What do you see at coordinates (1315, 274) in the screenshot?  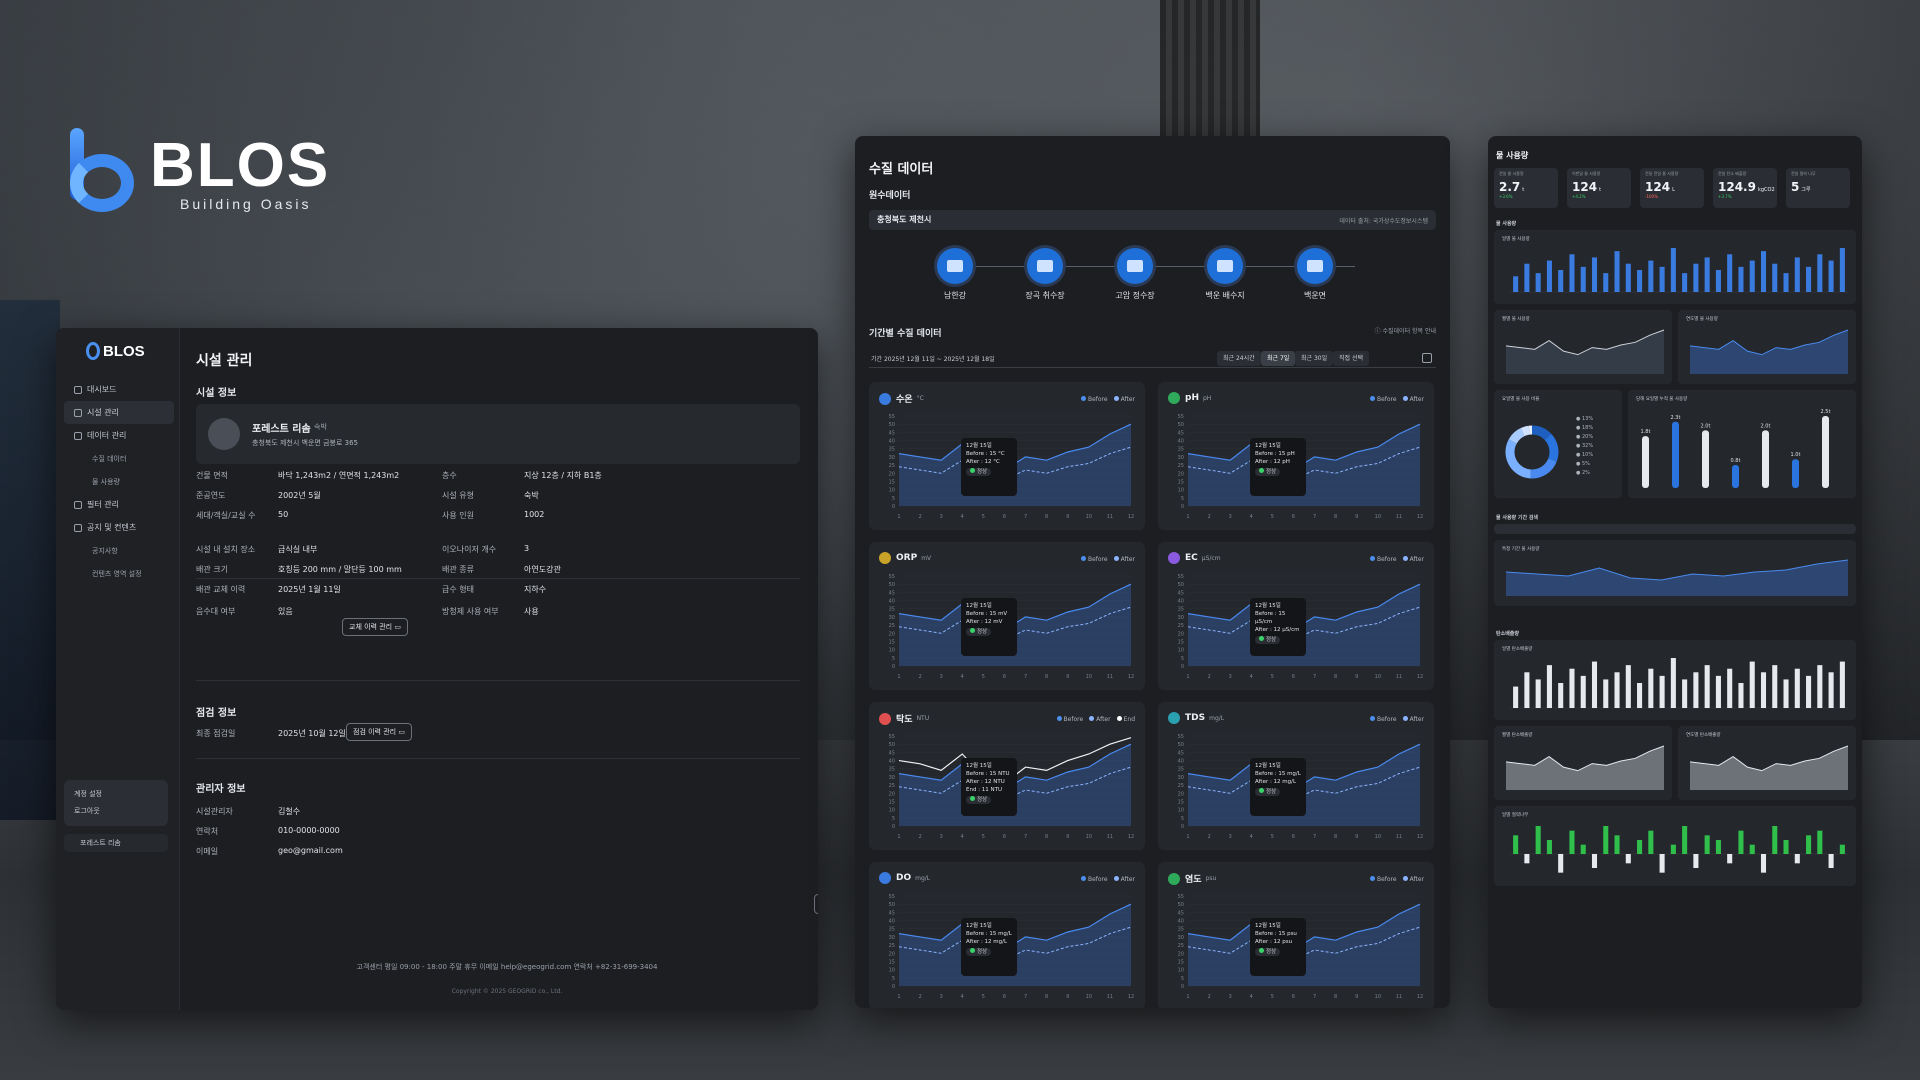 I see `station-node: 백운면` at bounding box center [1315, 274].